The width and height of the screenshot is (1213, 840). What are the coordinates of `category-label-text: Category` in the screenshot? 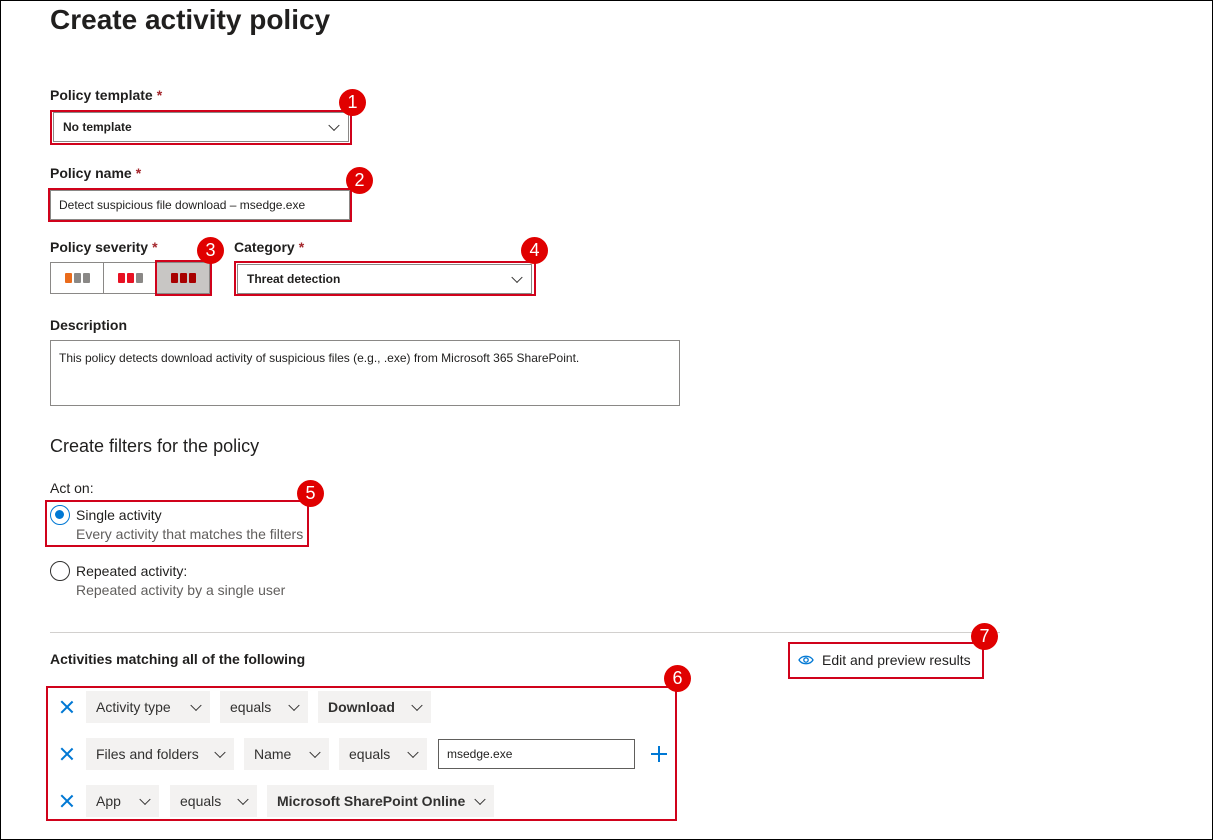 It's located at (264, 247).